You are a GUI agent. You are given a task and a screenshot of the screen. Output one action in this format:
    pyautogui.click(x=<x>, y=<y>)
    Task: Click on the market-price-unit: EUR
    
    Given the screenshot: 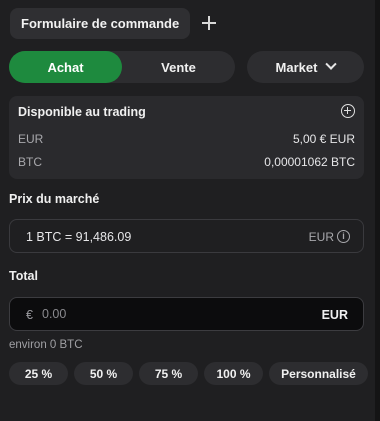 What is the action you would take?
    pyautogui.click(x=321, y=237)
    